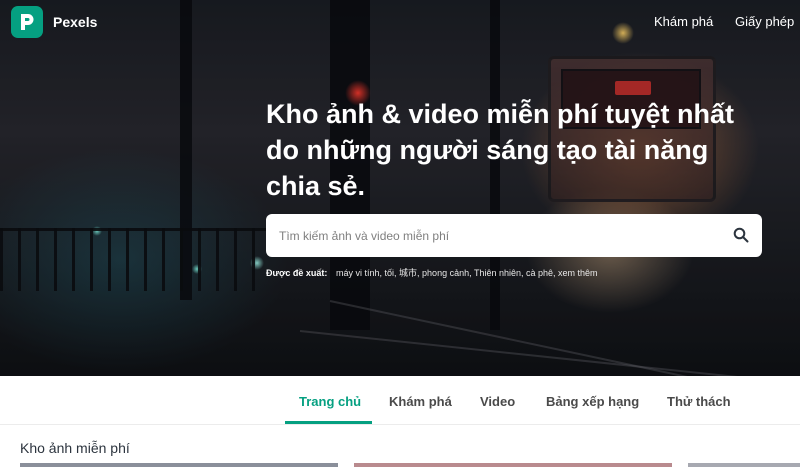 Image resolution: width=800 pixels, height=467 pixels. Describe the element at coordinates (764, 21) in the screenshot. I see `nav-license-link: Giấy phép` at that location.